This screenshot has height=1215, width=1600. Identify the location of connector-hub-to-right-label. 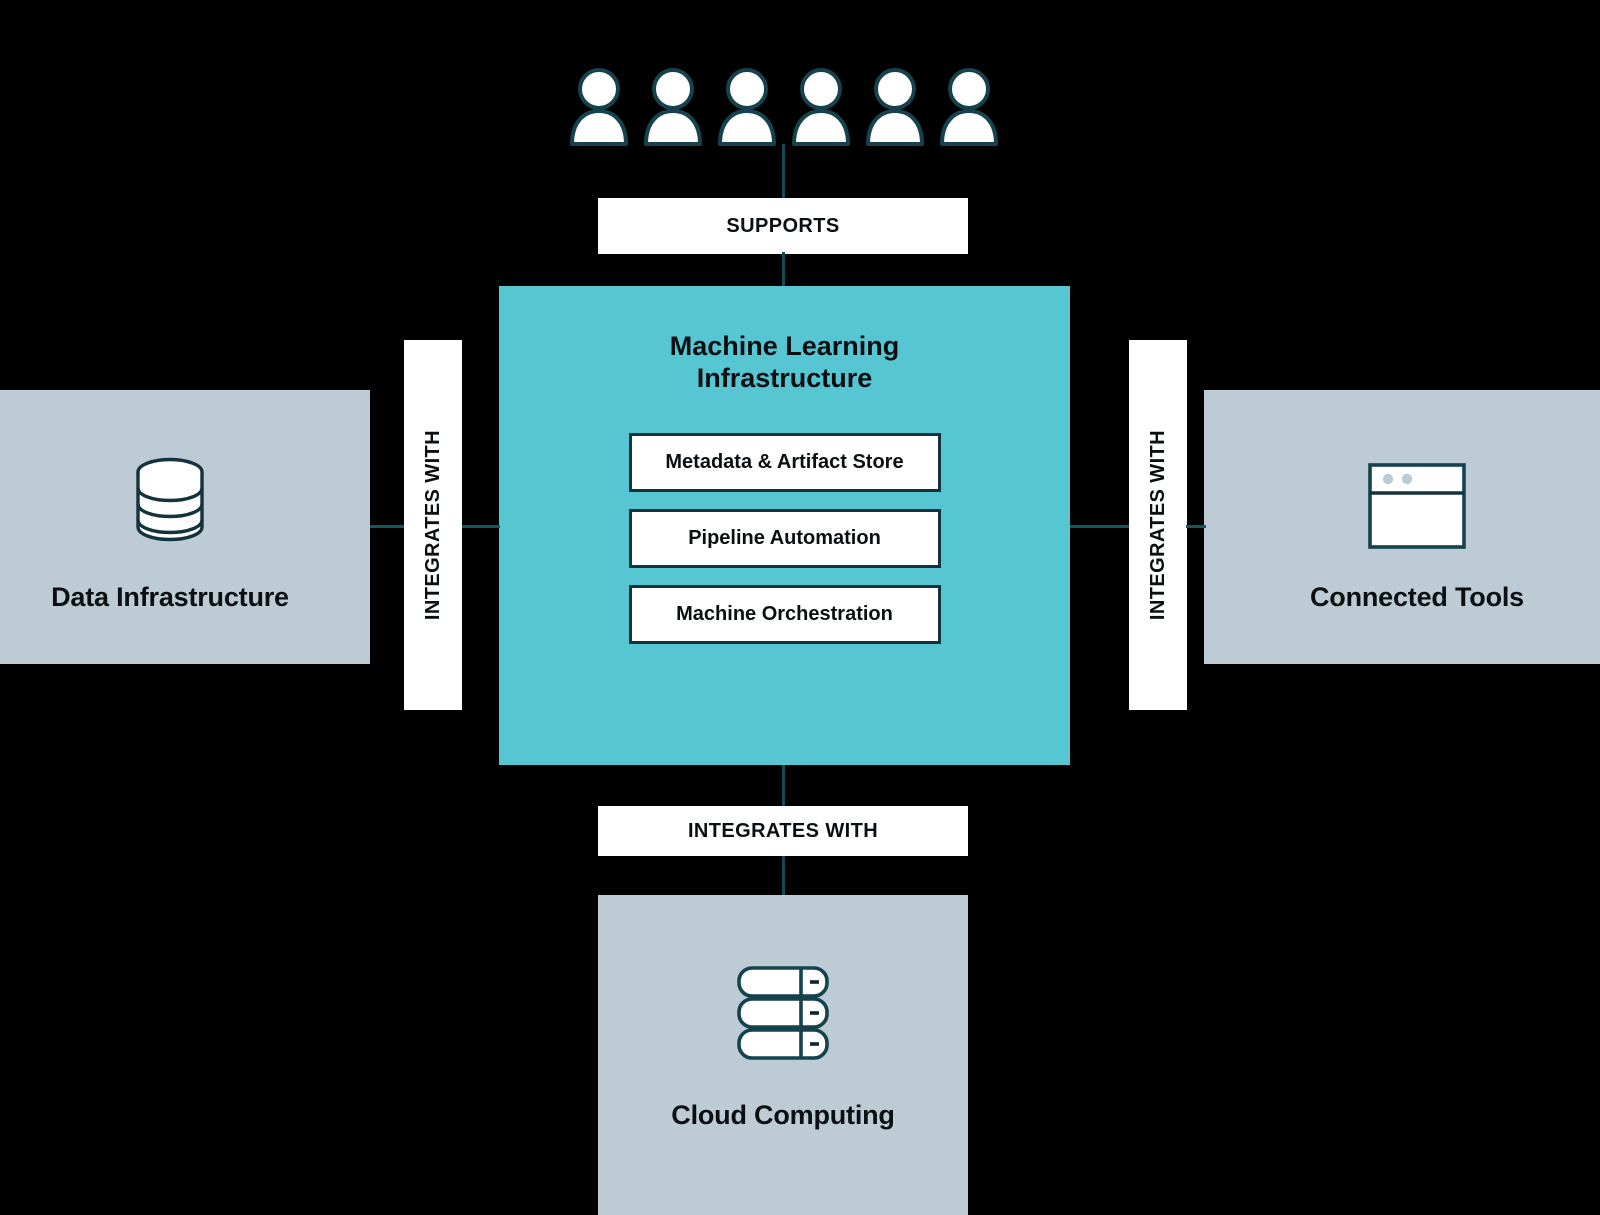
(1100, 526).